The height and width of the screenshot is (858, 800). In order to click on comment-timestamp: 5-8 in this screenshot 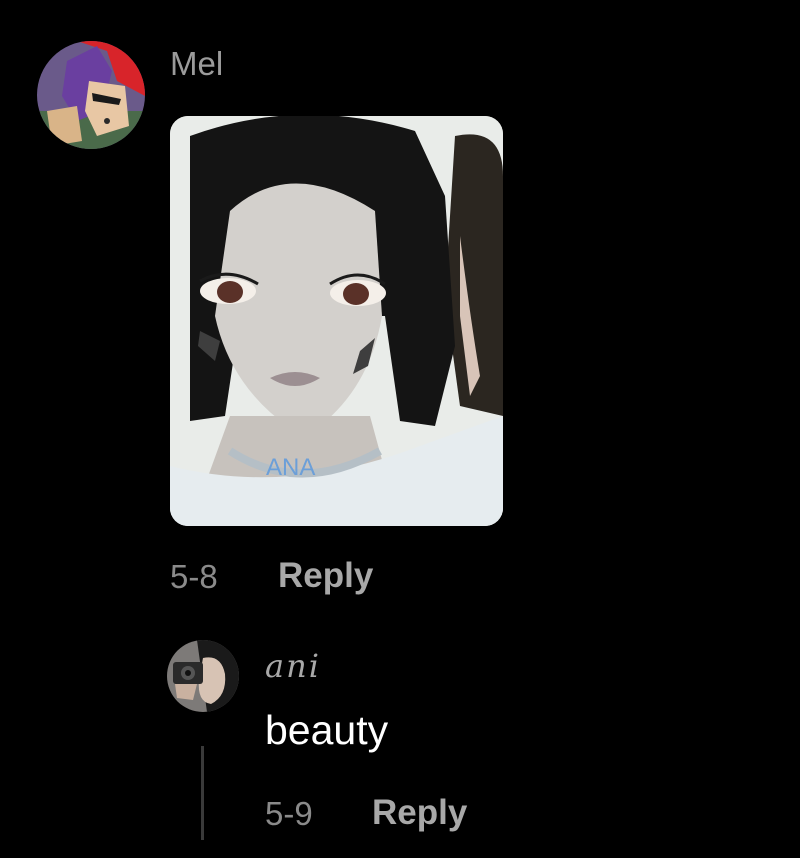, I will do `click(194, 576)`.